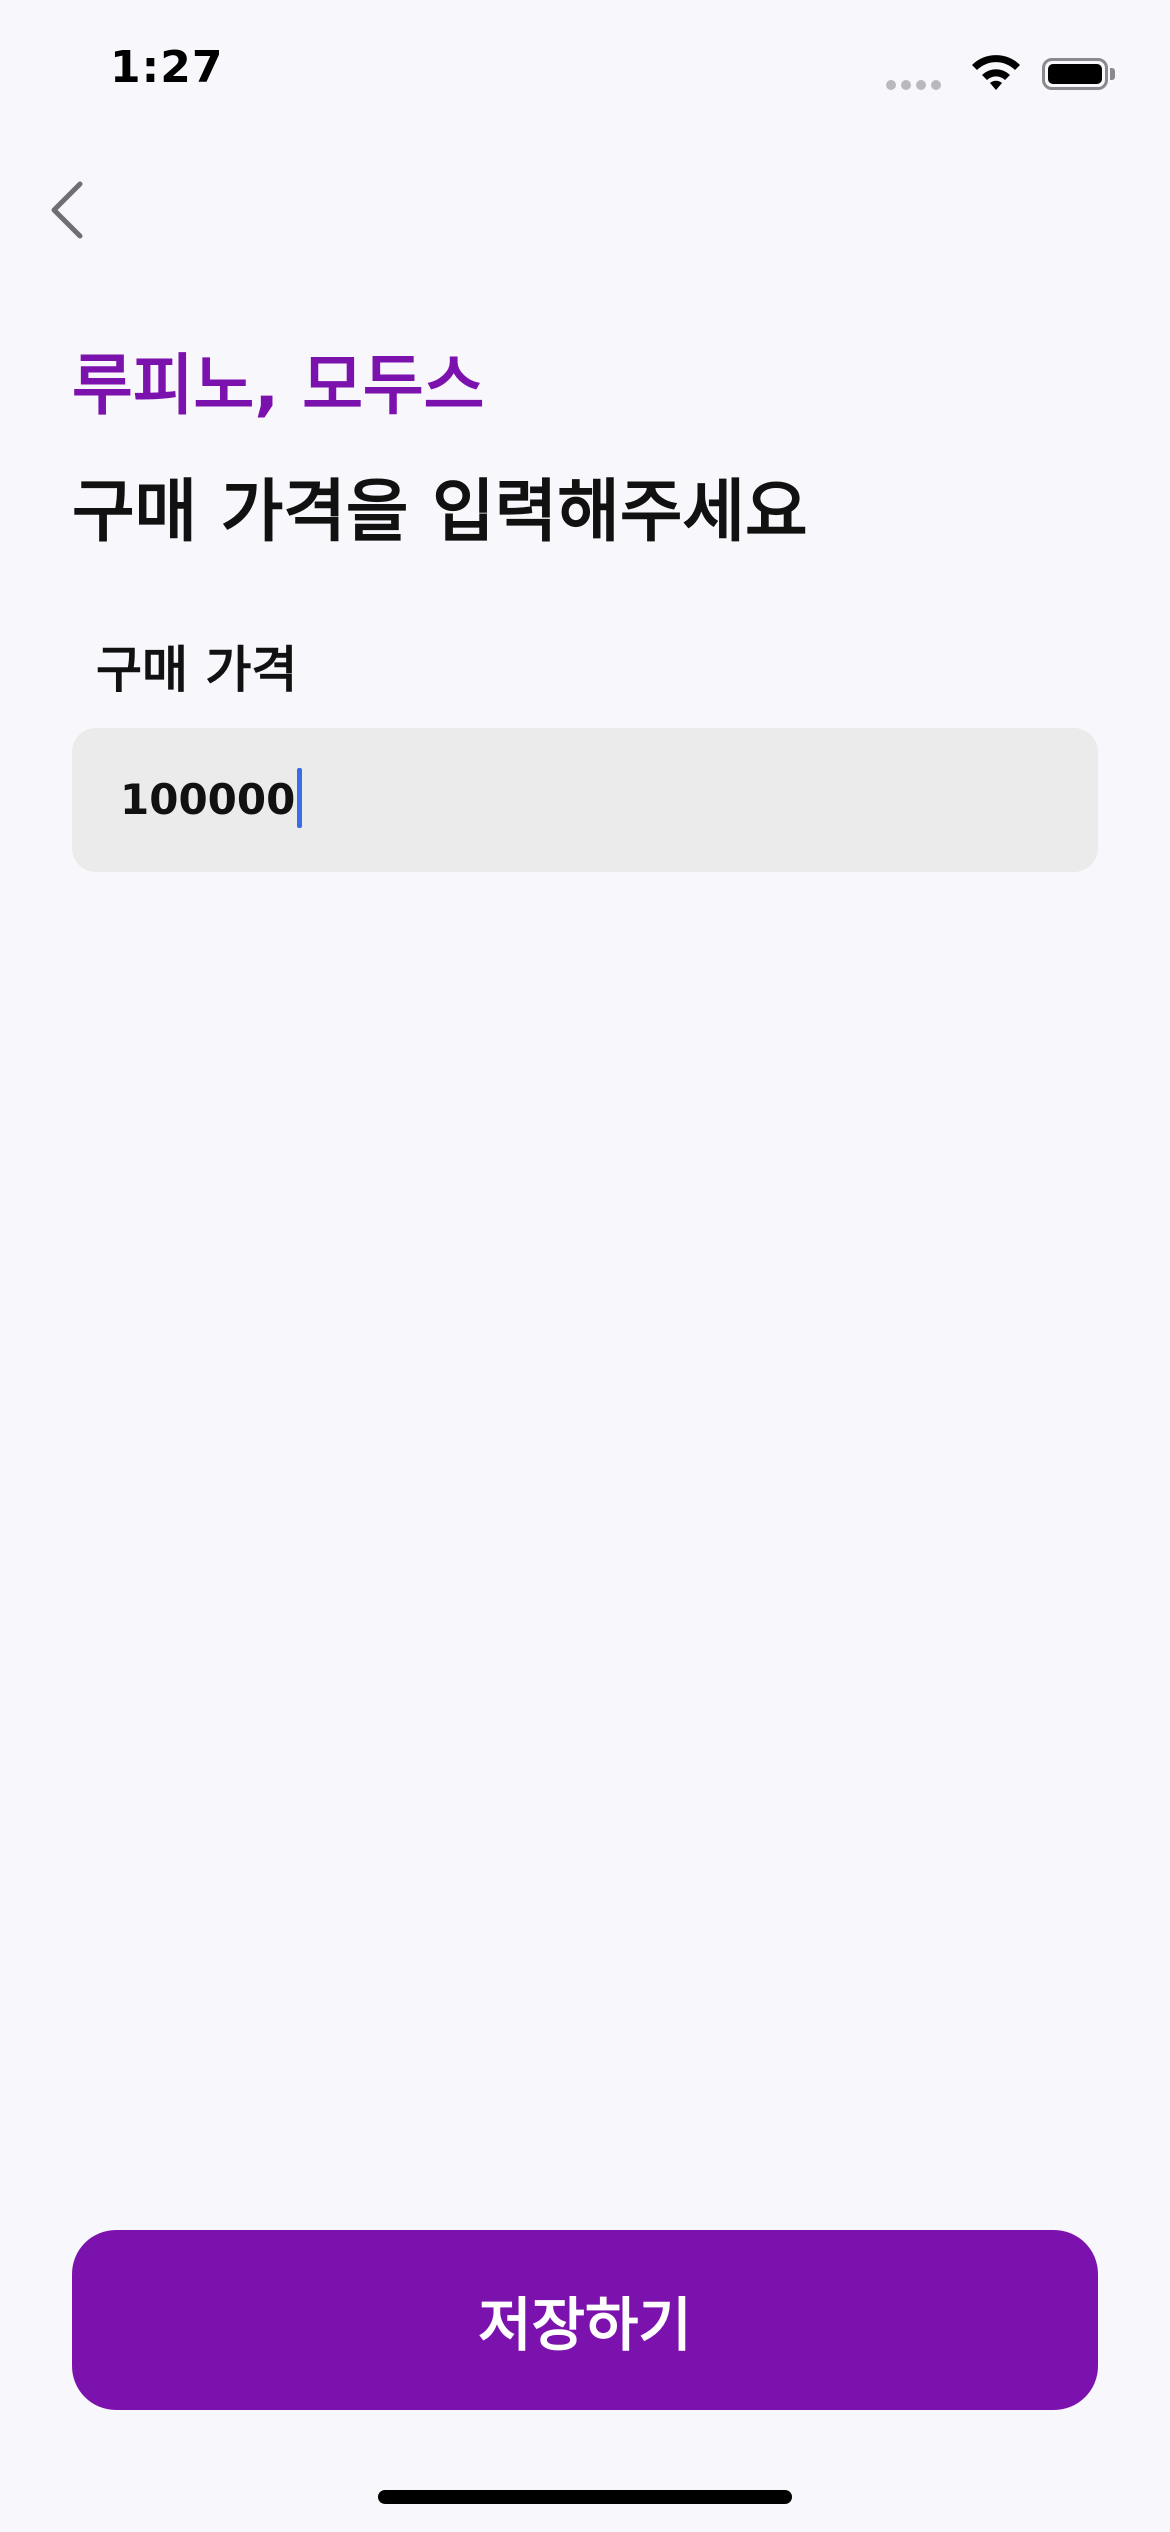  Describe the element at coordinates (1075, 74) in the screenshot. I see `battery-icon` at that location.